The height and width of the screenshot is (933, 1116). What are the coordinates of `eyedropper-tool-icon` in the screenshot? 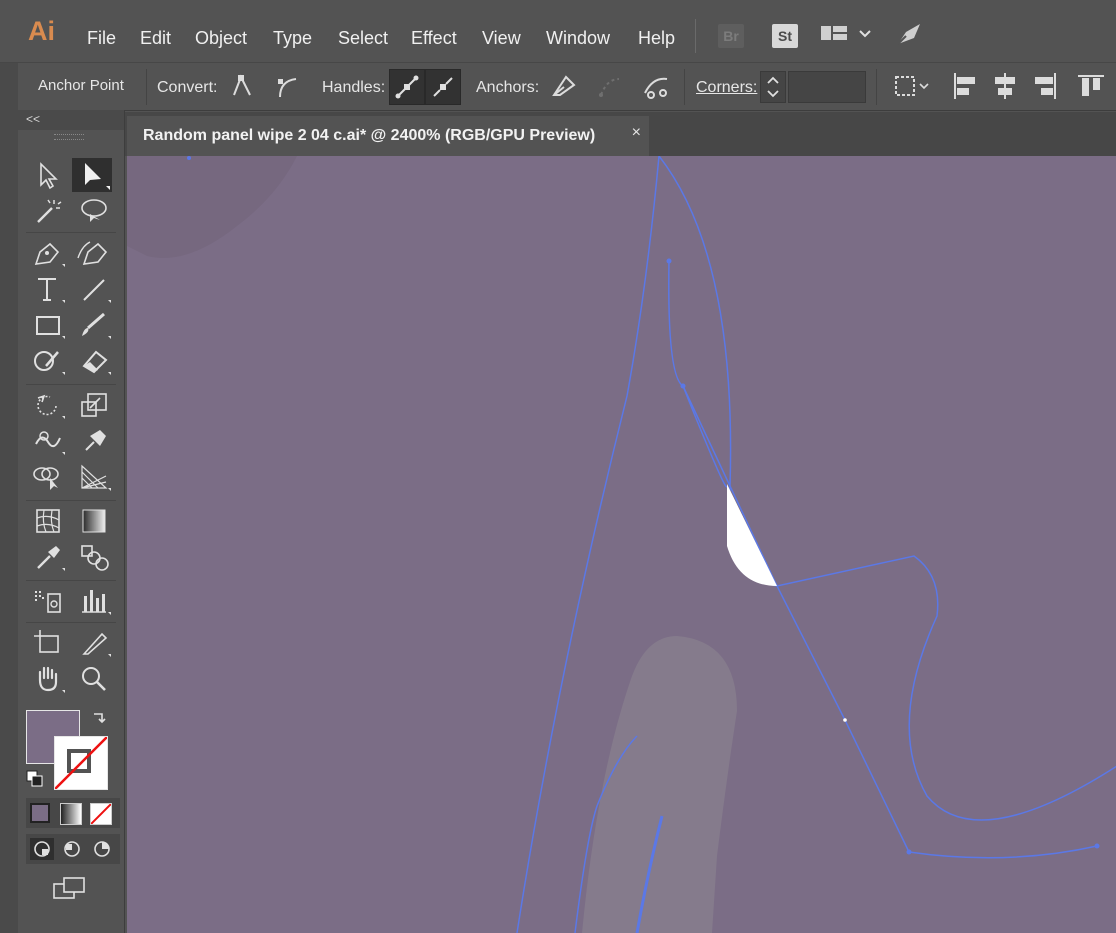 It's located at (48, 557).